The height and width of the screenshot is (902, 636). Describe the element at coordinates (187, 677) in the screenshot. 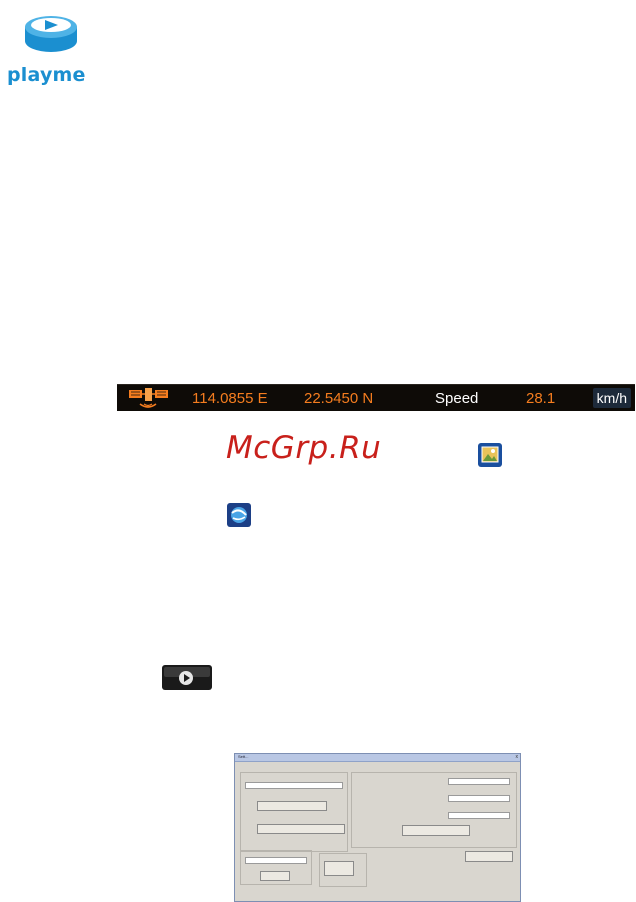

I see `play-button-icon` at that location.